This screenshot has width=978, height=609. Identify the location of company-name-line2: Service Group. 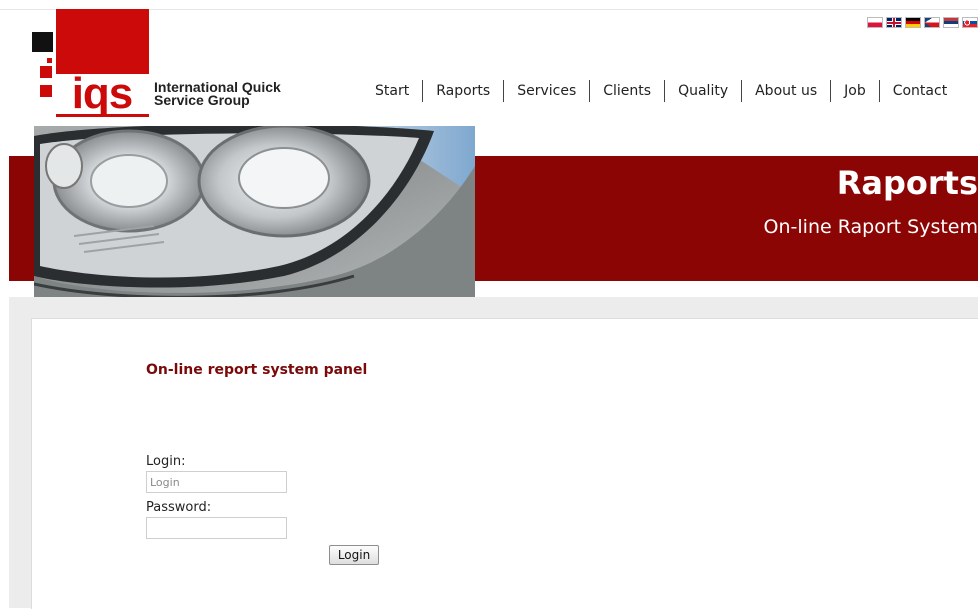
(202, 100).